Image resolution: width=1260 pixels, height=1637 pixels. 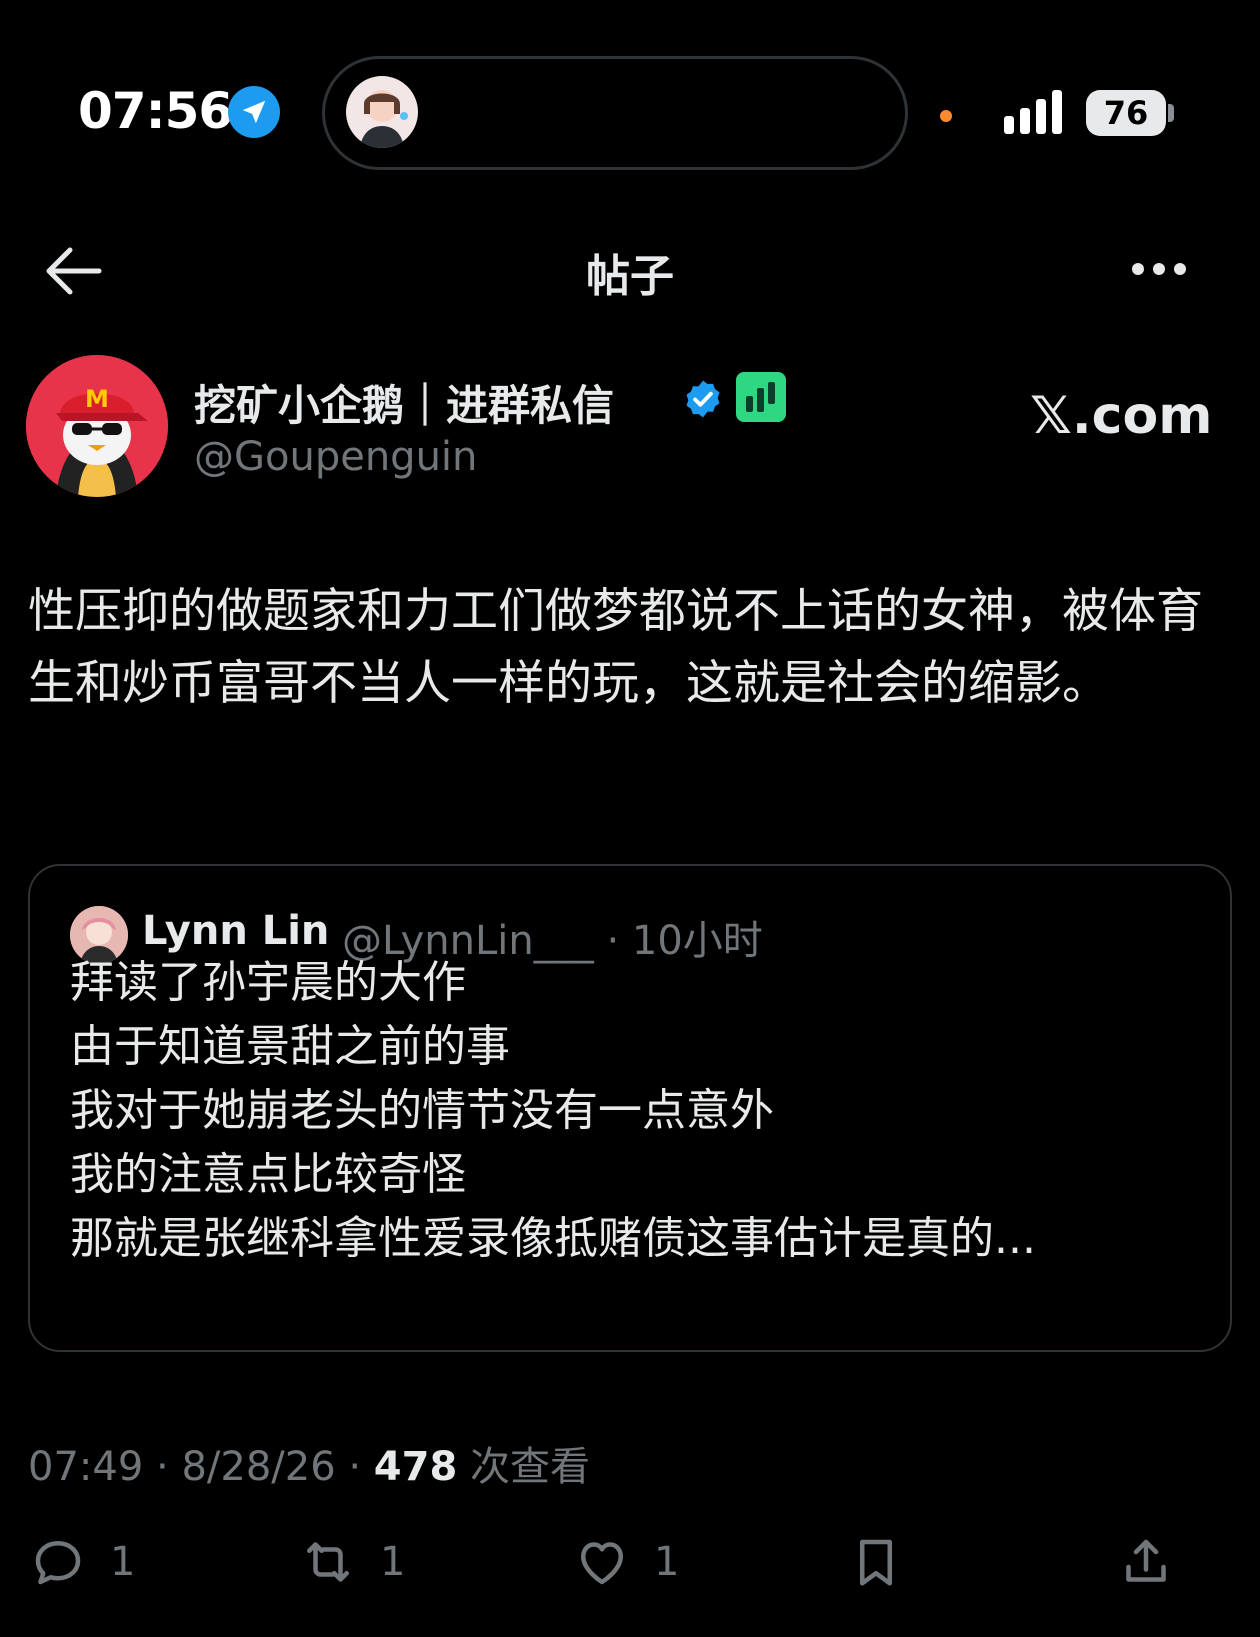 What do you see at coordinates (416, 1467) in the screenshot?
I see `view-count: 478` at bounding box center [416, 1467].